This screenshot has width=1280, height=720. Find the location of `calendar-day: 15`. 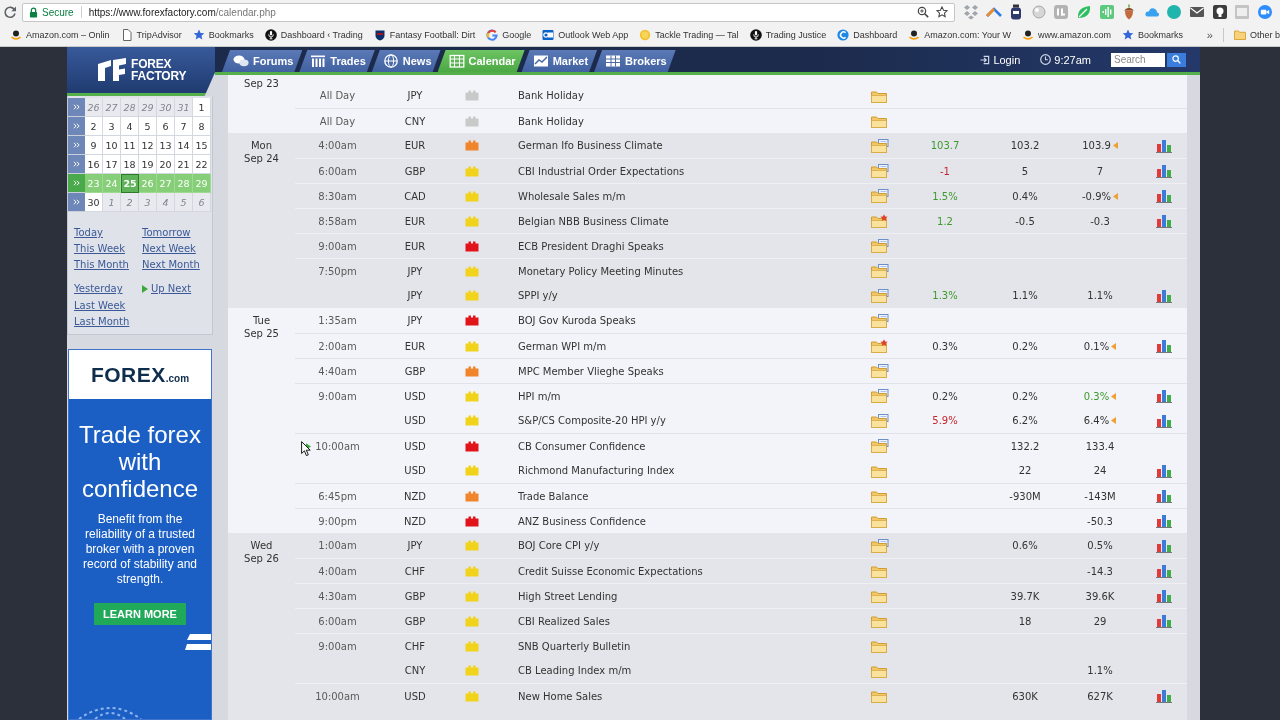

calendar-day: 15 is located at coordinates (202, 145).